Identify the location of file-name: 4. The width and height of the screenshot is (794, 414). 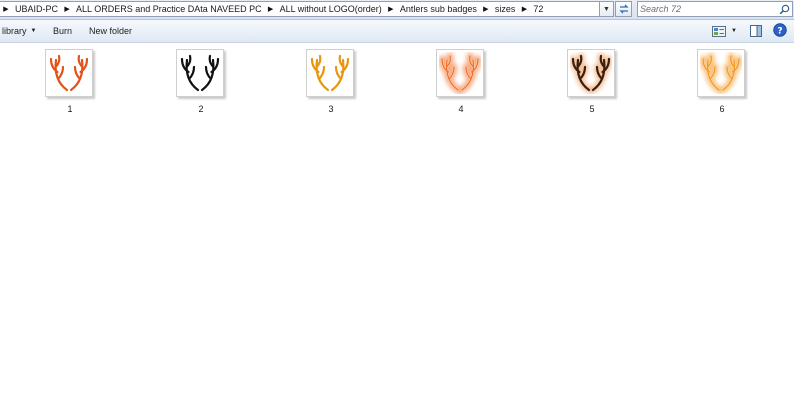
(461, 109).